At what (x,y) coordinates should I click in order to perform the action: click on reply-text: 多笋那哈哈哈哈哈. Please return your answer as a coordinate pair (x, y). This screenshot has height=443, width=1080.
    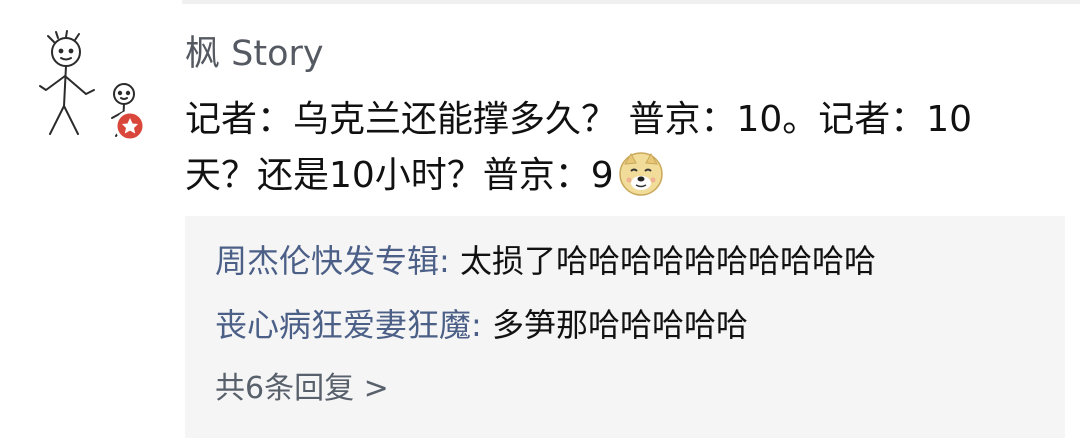
    Looking at the image, I should click on (614, 325).